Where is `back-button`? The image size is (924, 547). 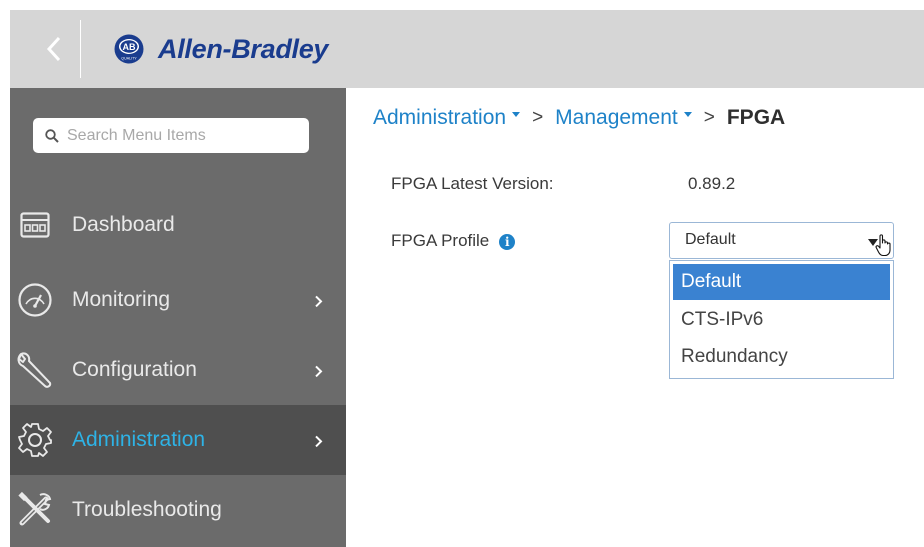 back-button is located at coordinates (54, 49).